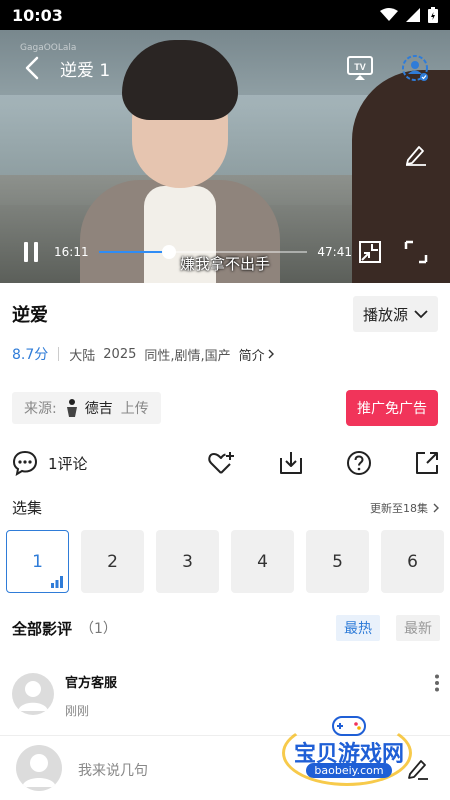 This screenshot has width=450, height=800. I want to click on episode-number: 6, so click(412, 561).